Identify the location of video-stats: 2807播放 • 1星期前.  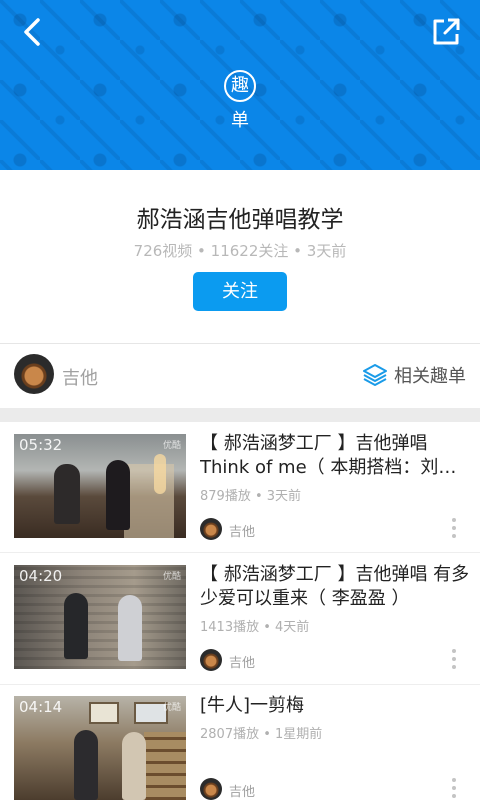
(261, 734).